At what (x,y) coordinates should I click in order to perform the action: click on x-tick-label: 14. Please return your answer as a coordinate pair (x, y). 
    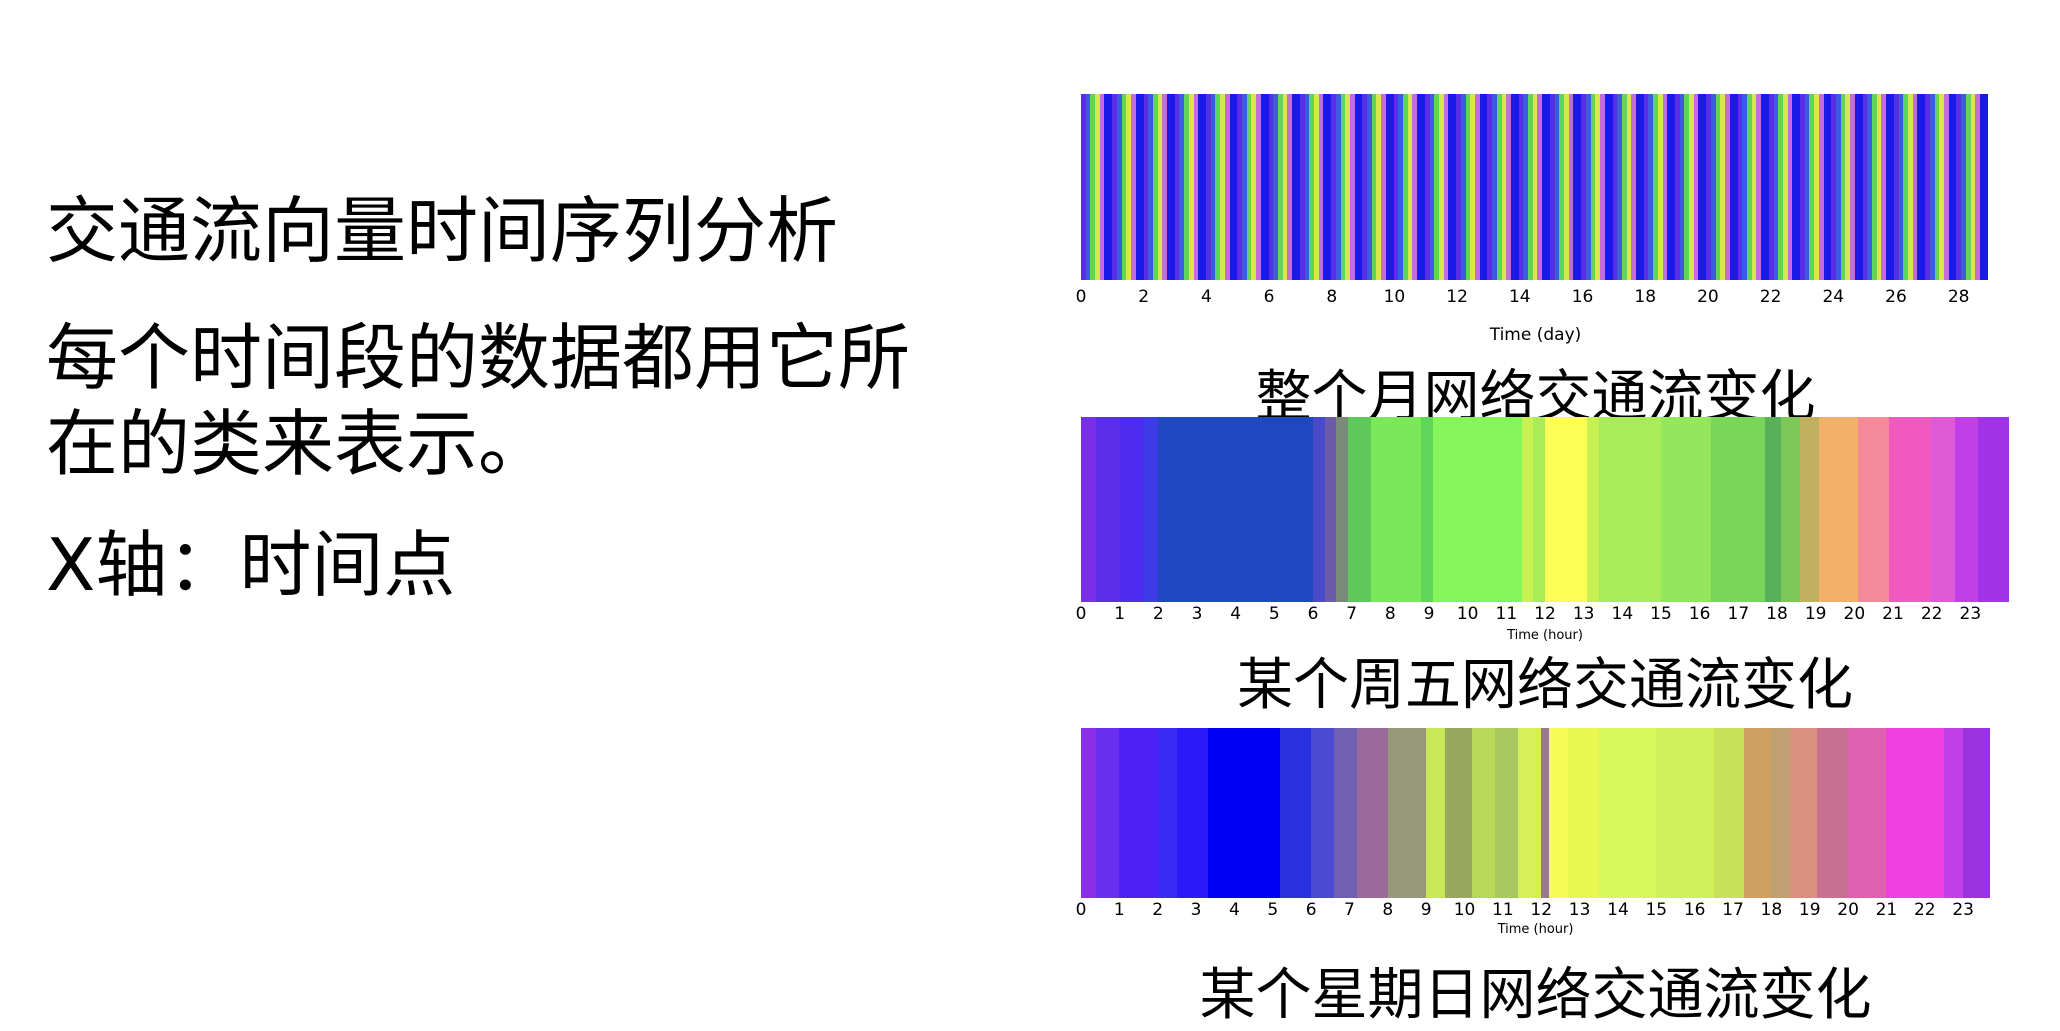
    Looking at the image, I should click on (1618, 910).